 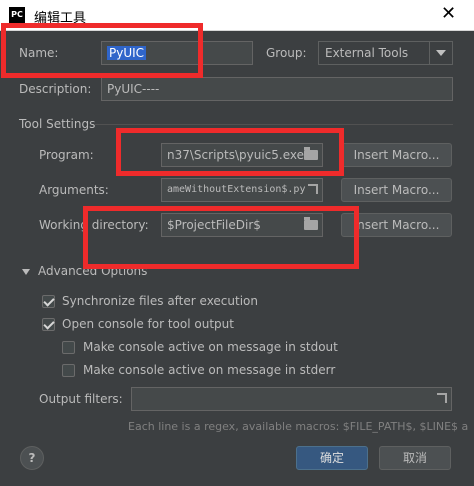 I want to click on help-button: ?, so click(x=32, y=458).